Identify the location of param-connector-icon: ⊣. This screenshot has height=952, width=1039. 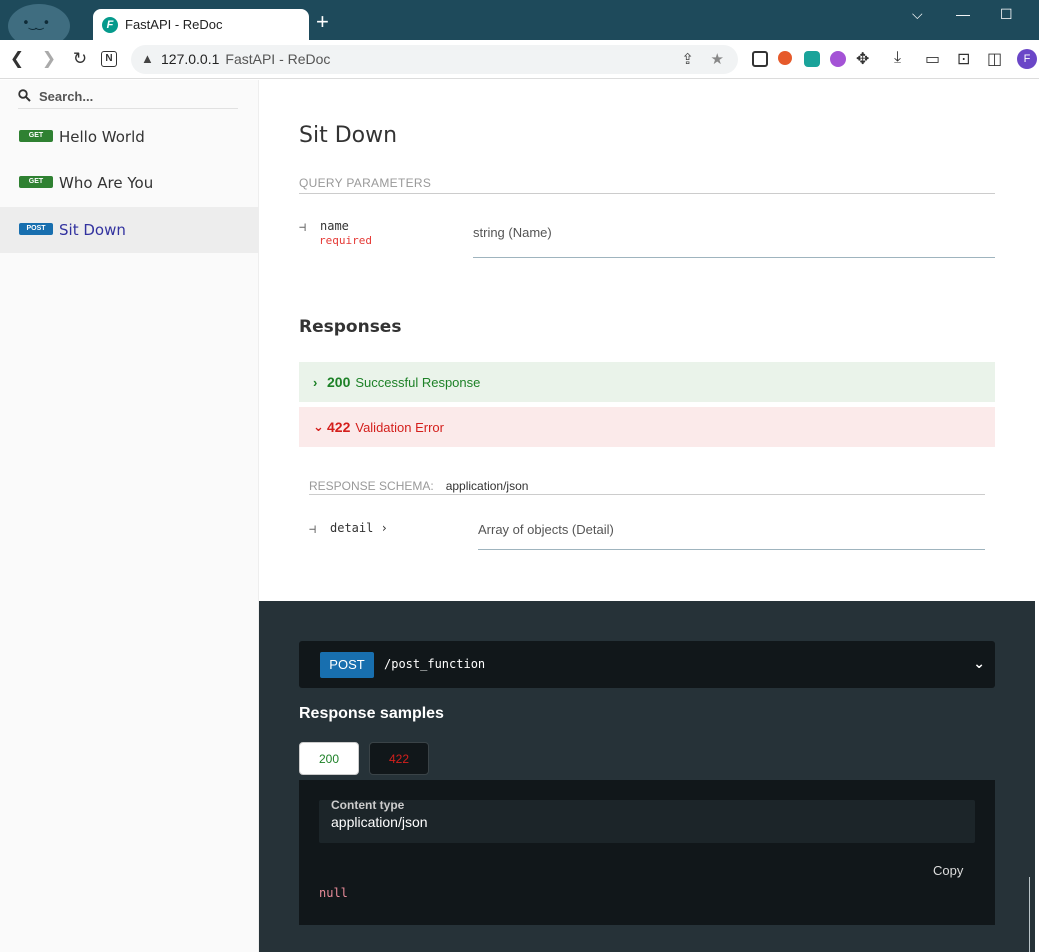
(303, 227).